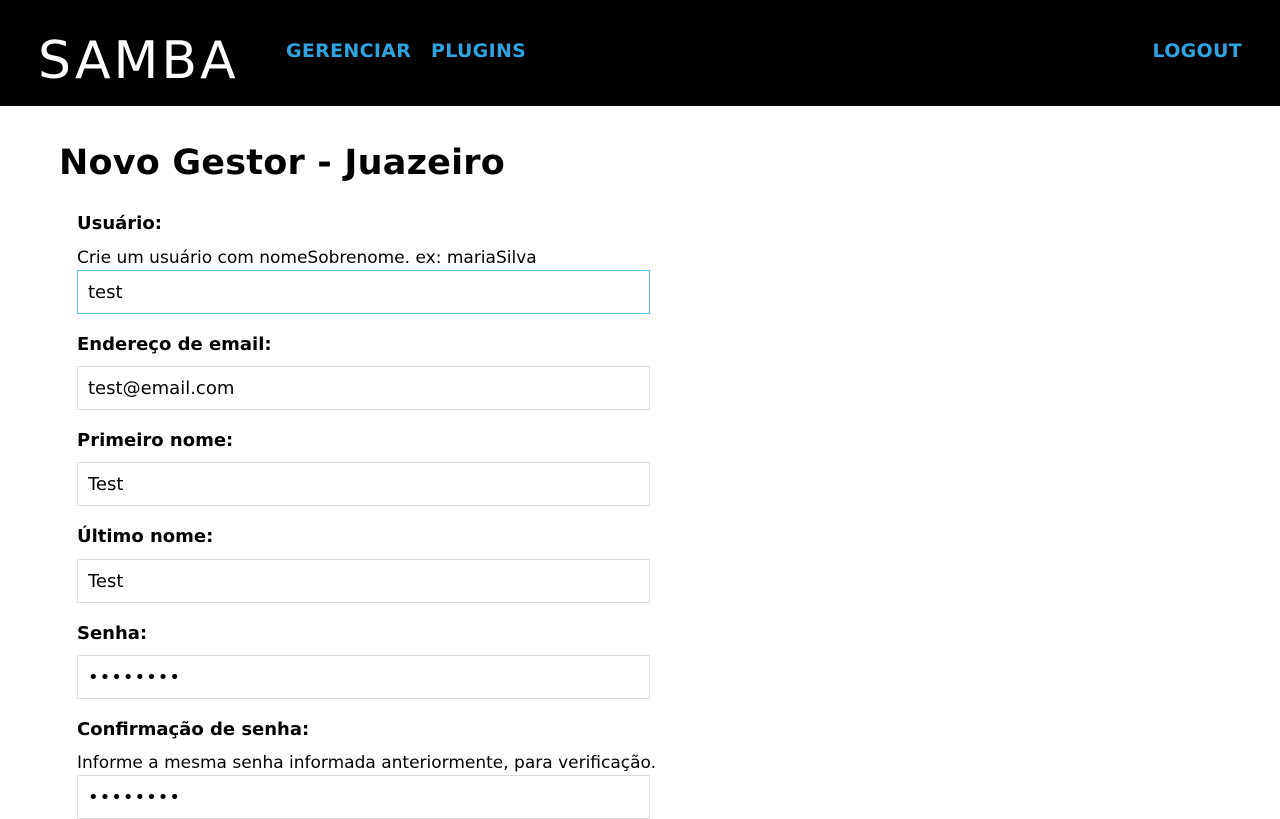  I want to click on email-label: Endereço de email:, so click(174, 344).